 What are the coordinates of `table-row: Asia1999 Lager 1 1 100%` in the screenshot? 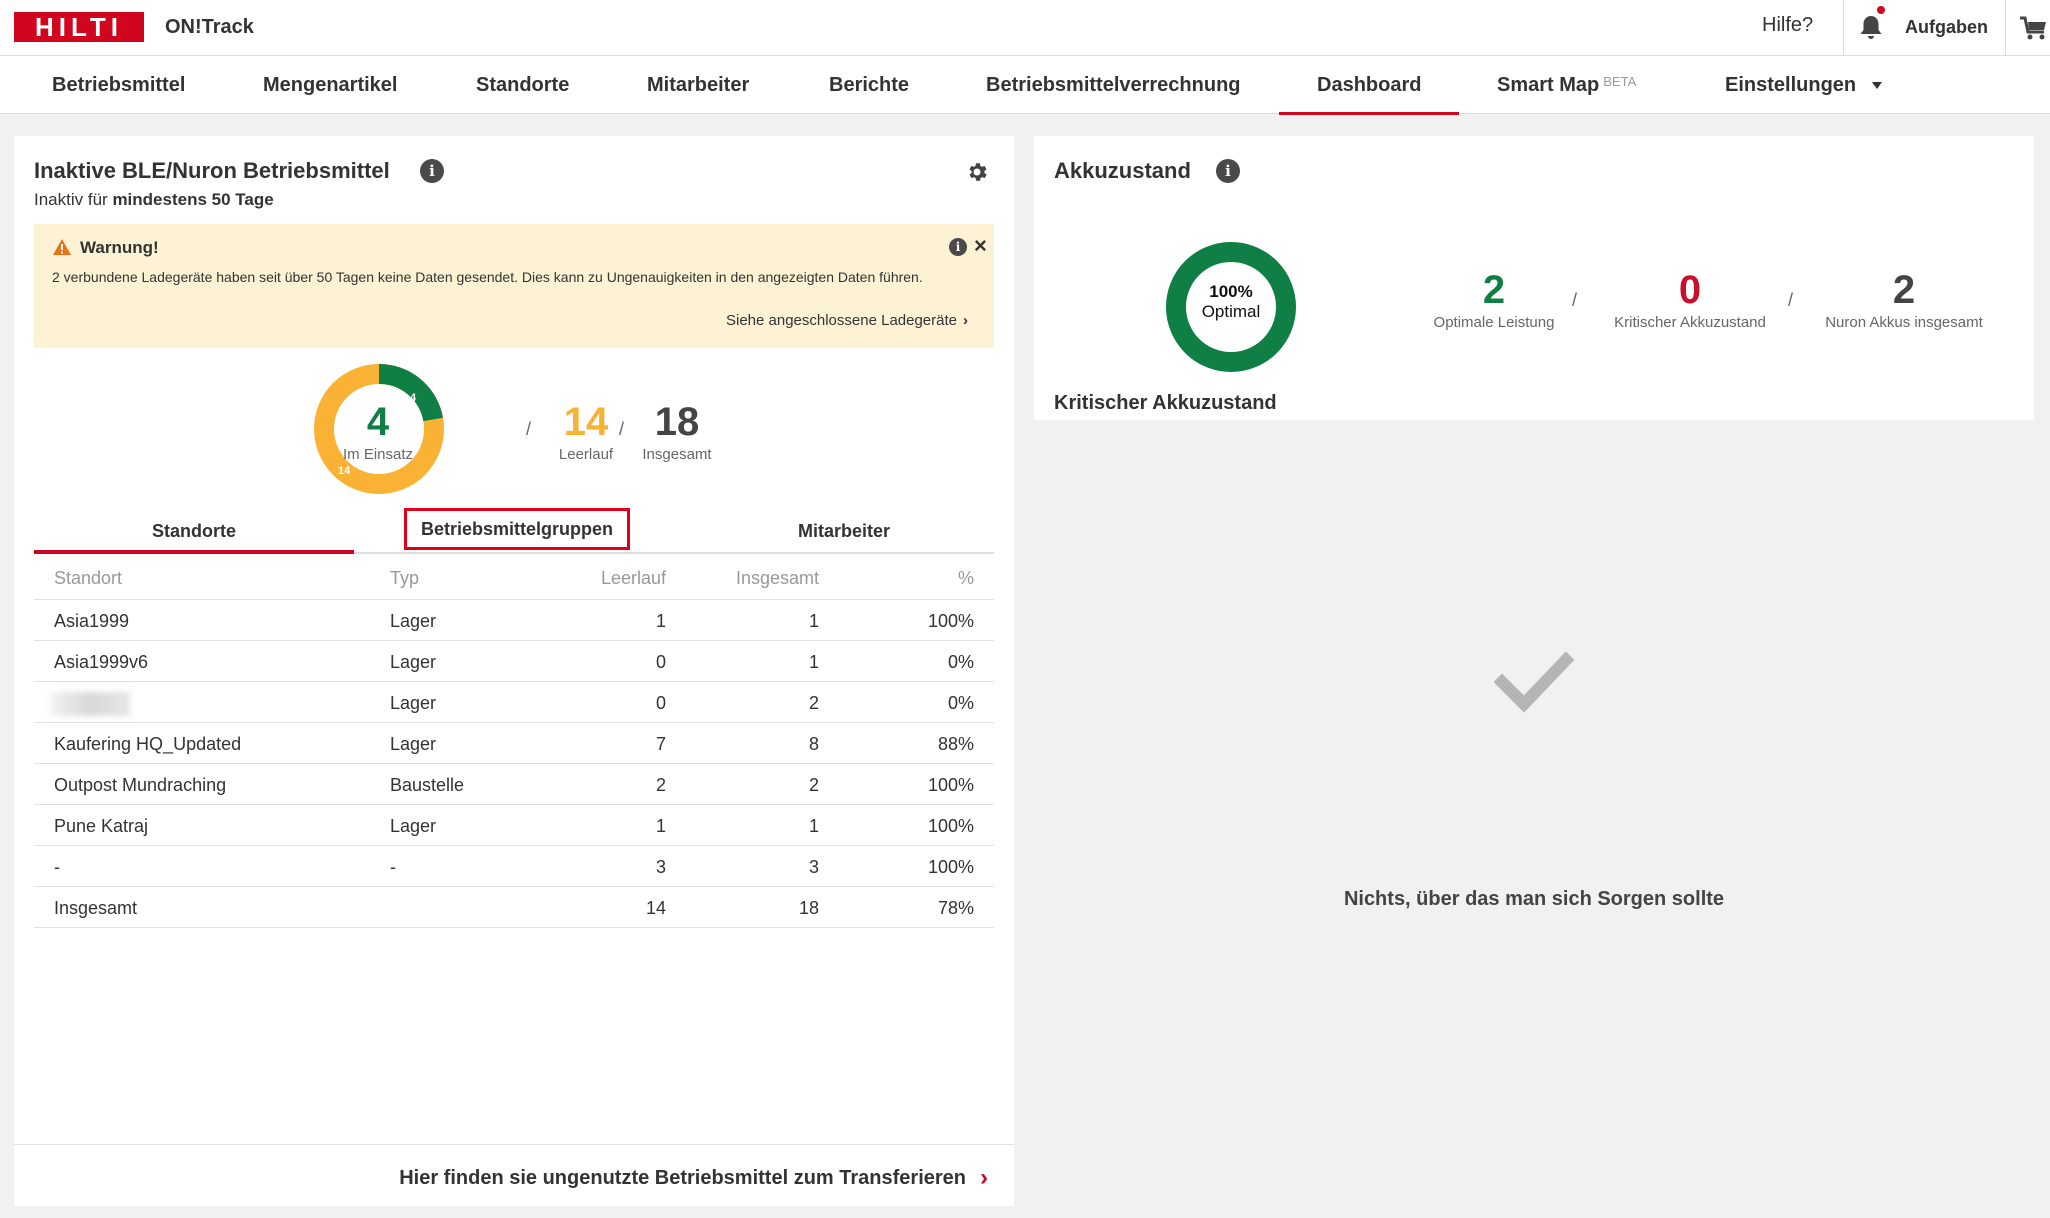 It's located at (514, 620).